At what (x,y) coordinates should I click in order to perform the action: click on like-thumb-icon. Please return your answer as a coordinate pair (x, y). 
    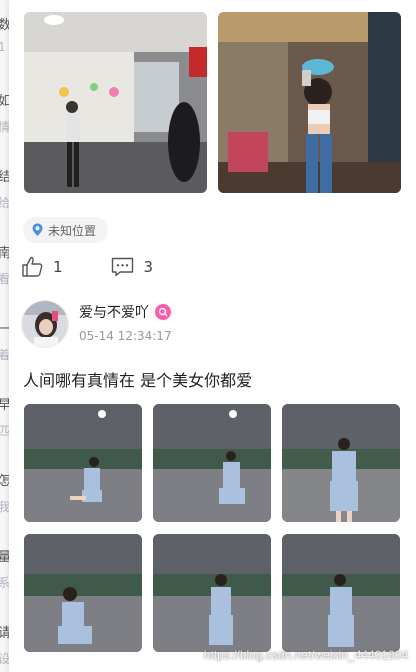
    Looking at the image, I should click on (32, 266).